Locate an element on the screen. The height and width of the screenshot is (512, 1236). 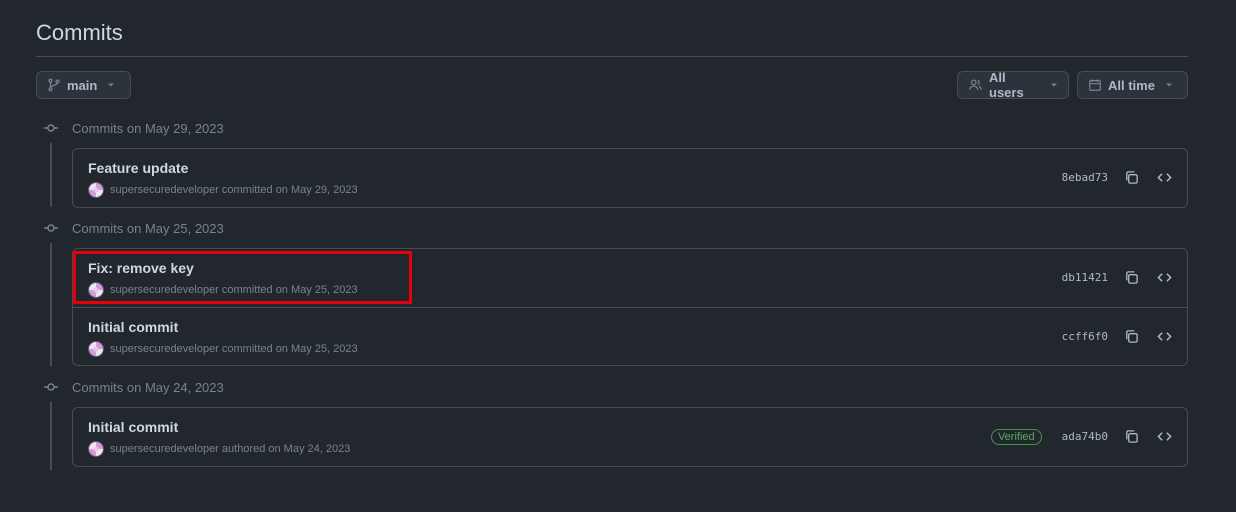
commit-sha-link: db11421 is located at coordinates (1085, 277).